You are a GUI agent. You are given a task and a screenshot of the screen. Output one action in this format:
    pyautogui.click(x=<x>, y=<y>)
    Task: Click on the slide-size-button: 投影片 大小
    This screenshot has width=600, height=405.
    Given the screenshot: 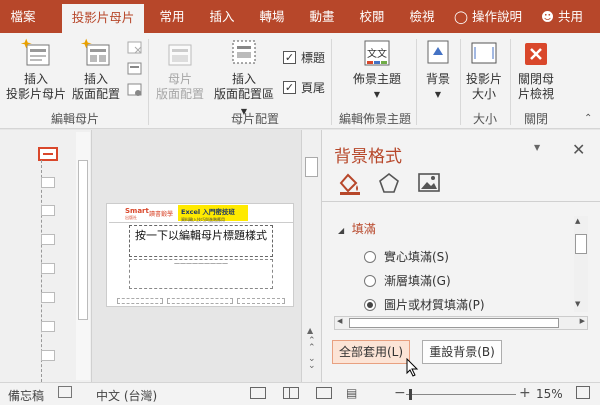 What is the action you would take?
    pyautogui.click(x=484, y=69)
    